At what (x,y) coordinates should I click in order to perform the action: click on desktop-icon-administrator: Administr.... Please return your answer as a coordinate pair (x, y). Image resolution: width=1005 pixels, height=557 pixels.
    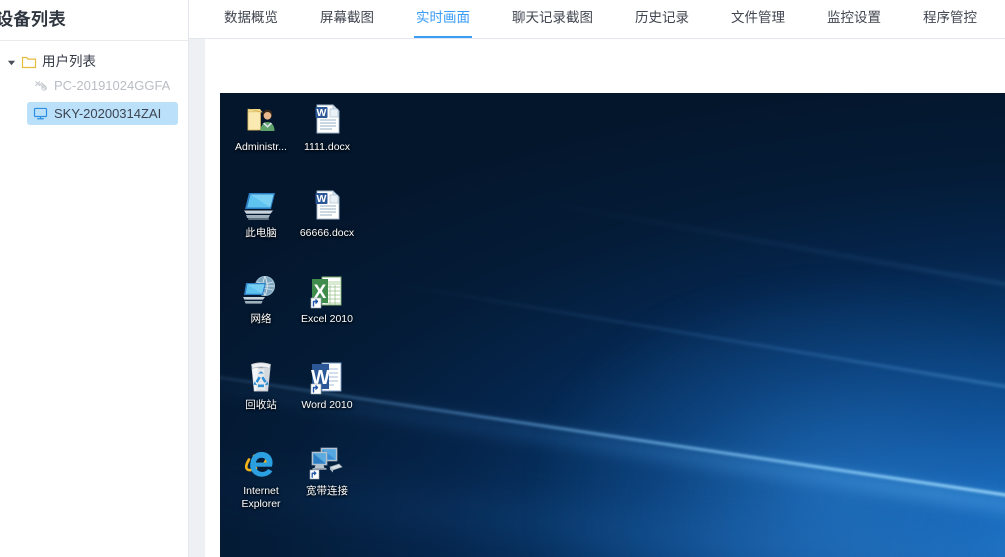
    Looking at the image, I should click on (261, 140).